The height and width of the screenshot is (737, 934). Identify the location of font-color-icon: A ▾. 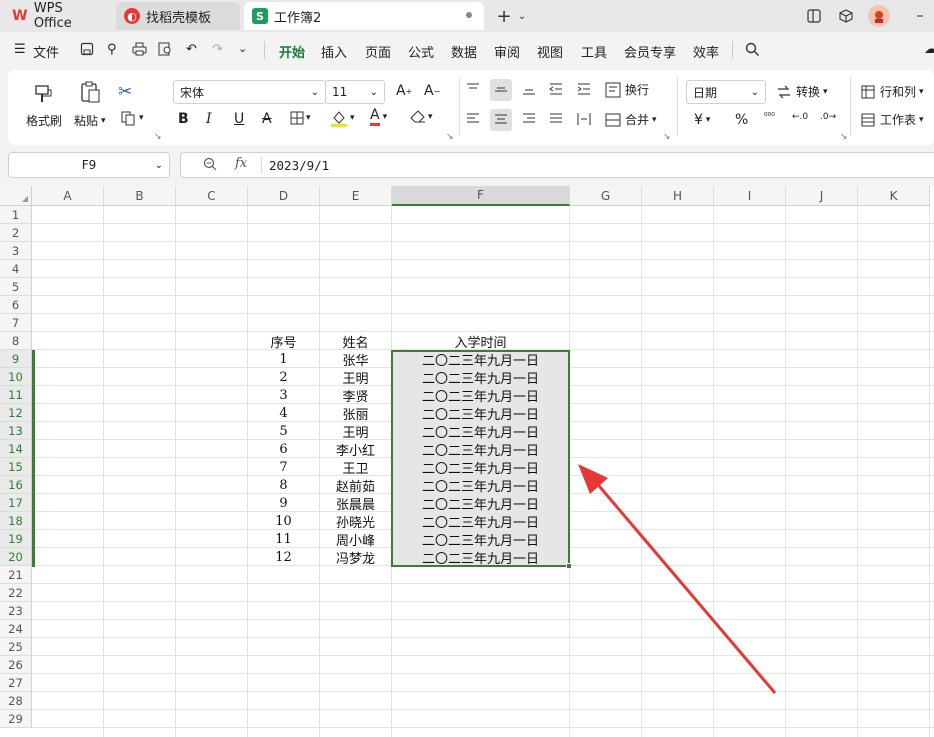
(378, 117).